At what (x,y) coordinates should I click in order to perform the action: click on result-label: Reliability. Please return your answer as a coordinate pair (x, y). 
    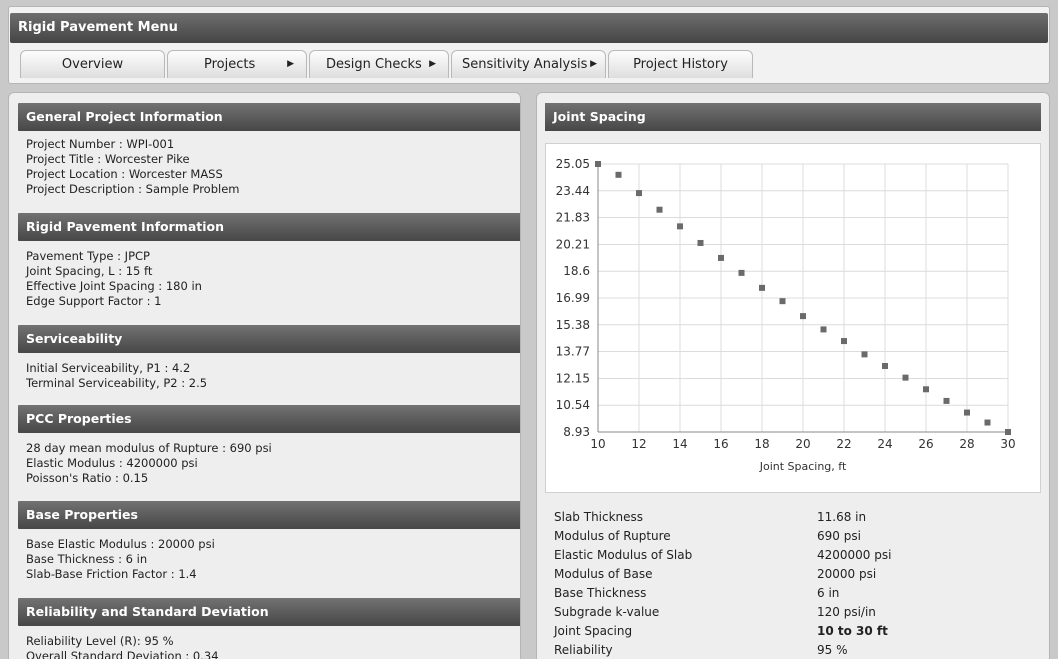
    Looking at the image, I should click on (583, 650).